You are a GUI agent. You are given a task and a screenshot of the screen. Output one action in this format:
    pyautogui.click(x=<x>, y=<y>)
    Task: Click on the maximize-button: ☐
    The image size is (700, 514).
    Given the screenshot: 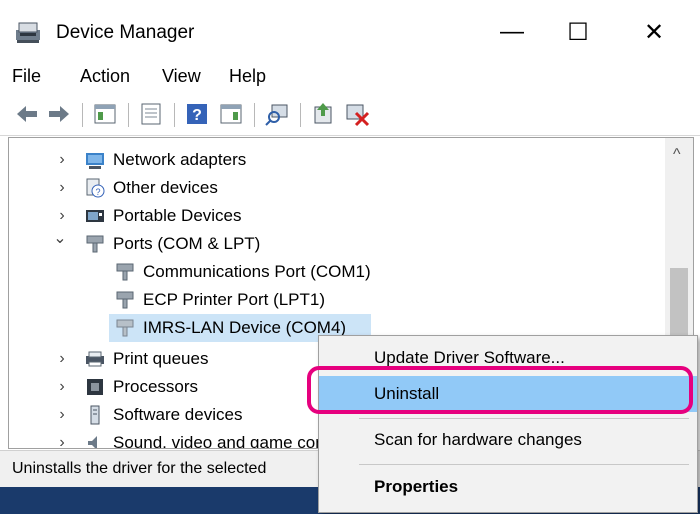 What is the action you would take?
    pyautogui.click(x=578, y=32)
    